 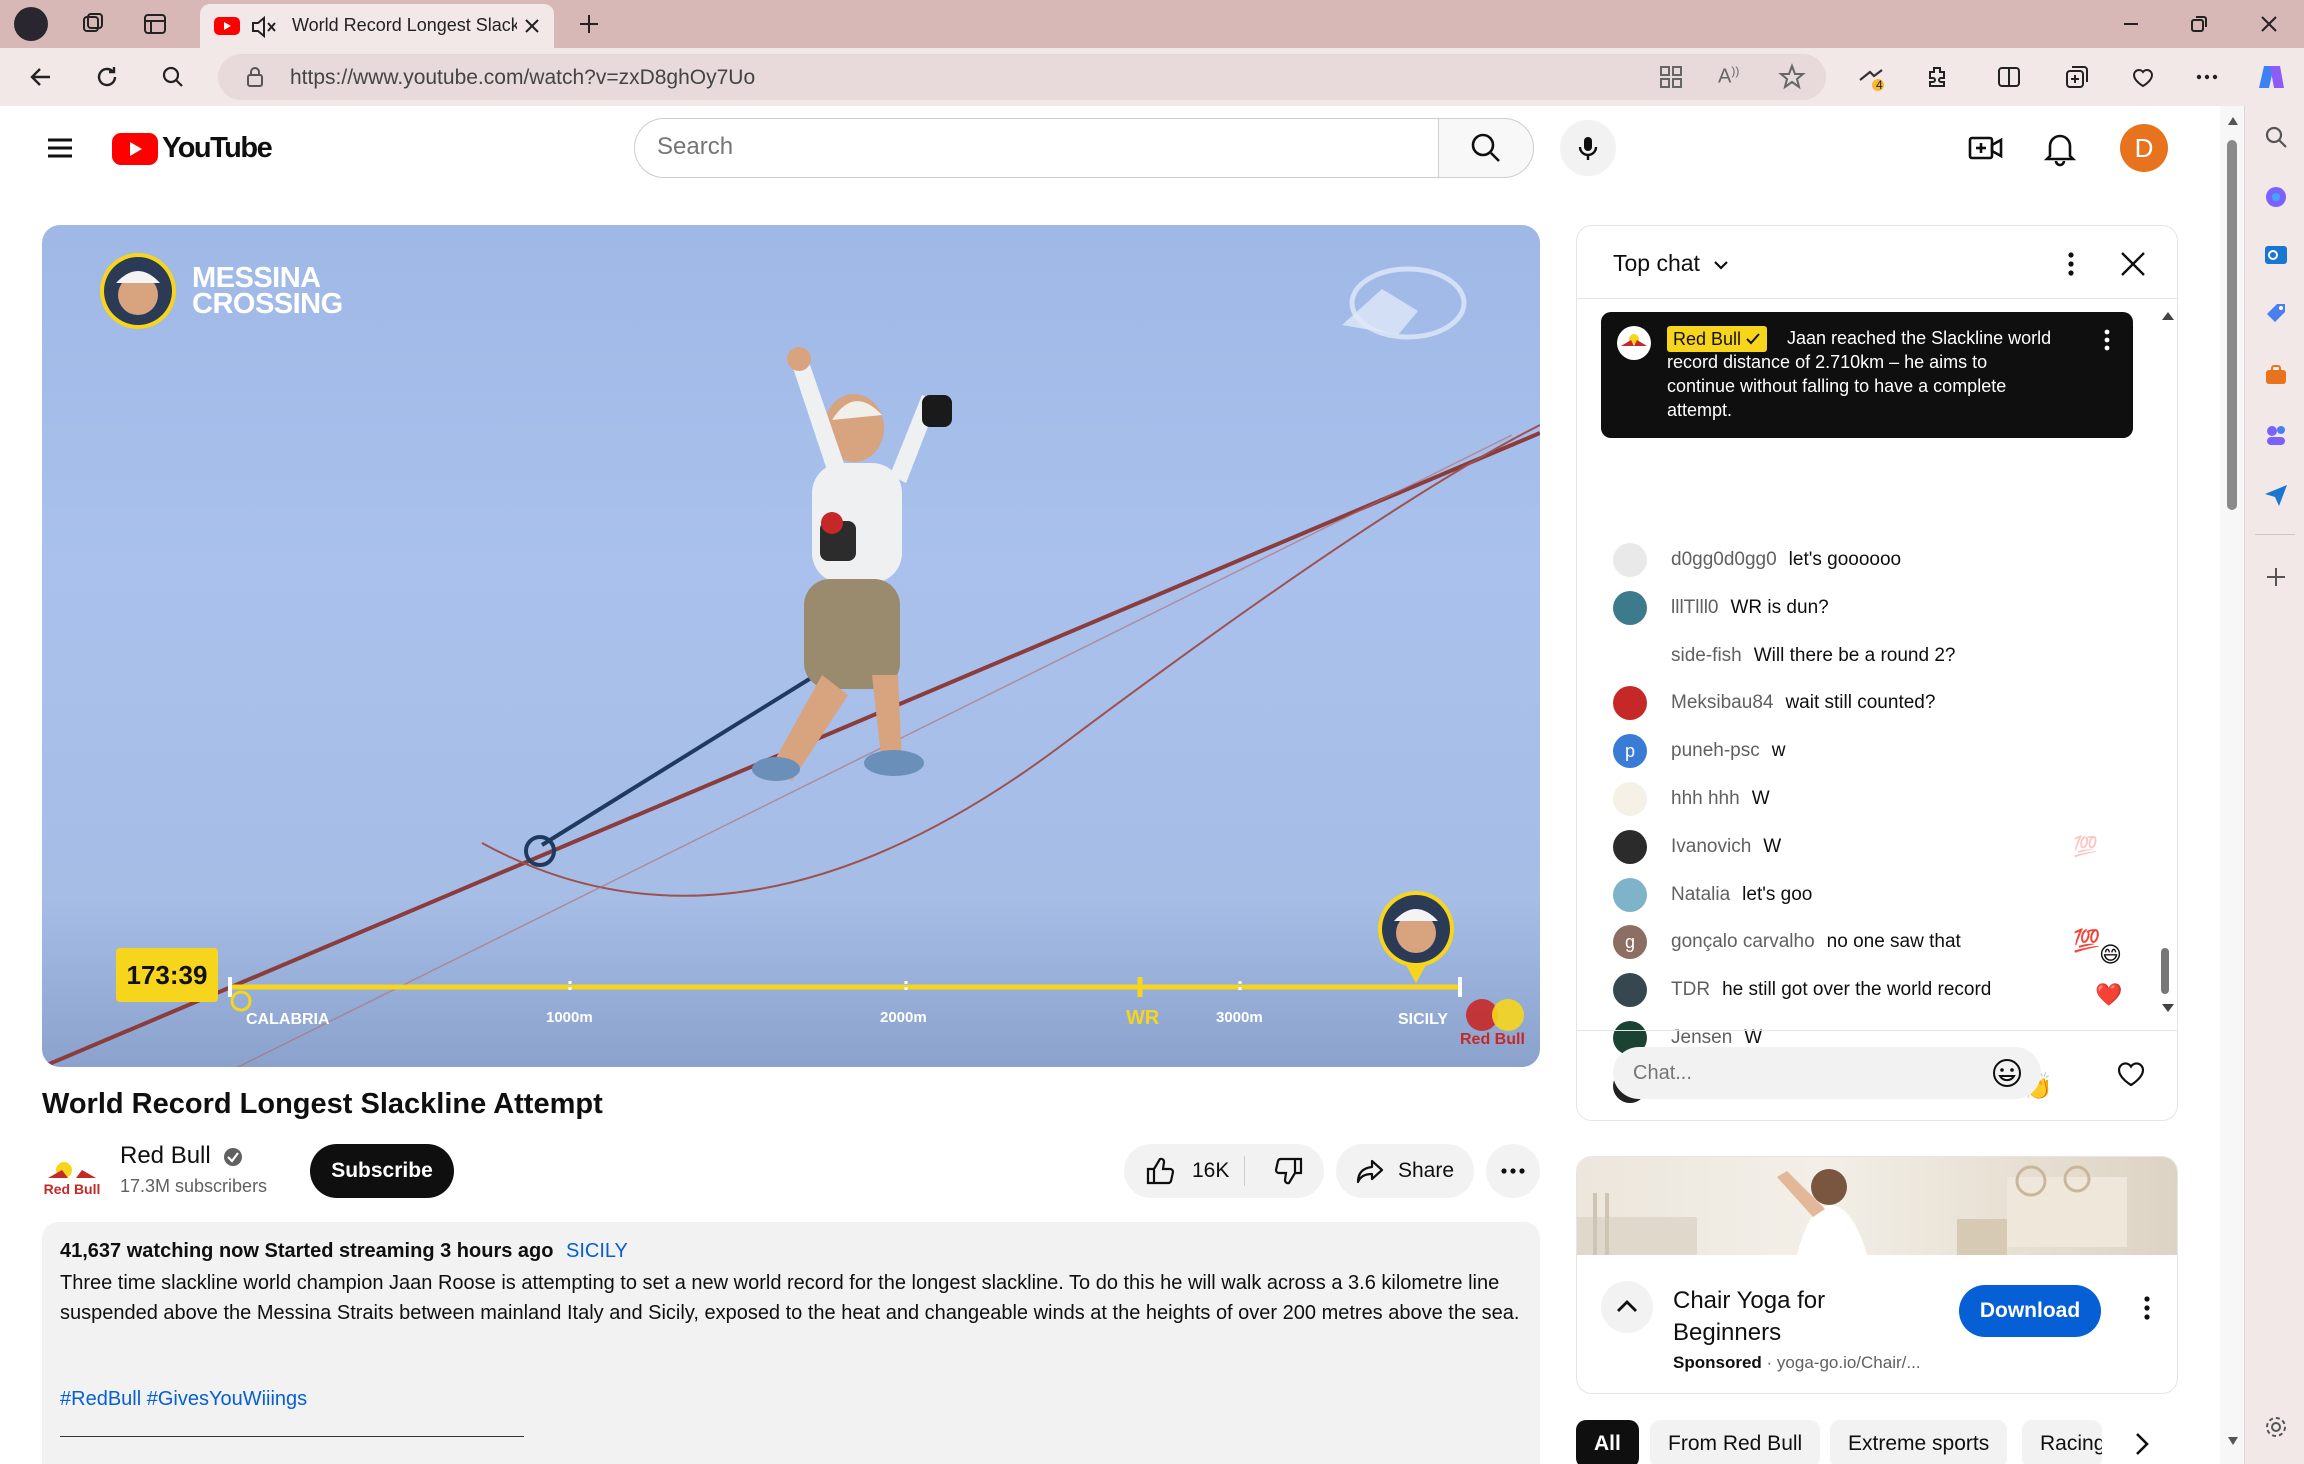 I want to click on chat-message: TDR he still got over the world record, so click(x=1802, y=990).